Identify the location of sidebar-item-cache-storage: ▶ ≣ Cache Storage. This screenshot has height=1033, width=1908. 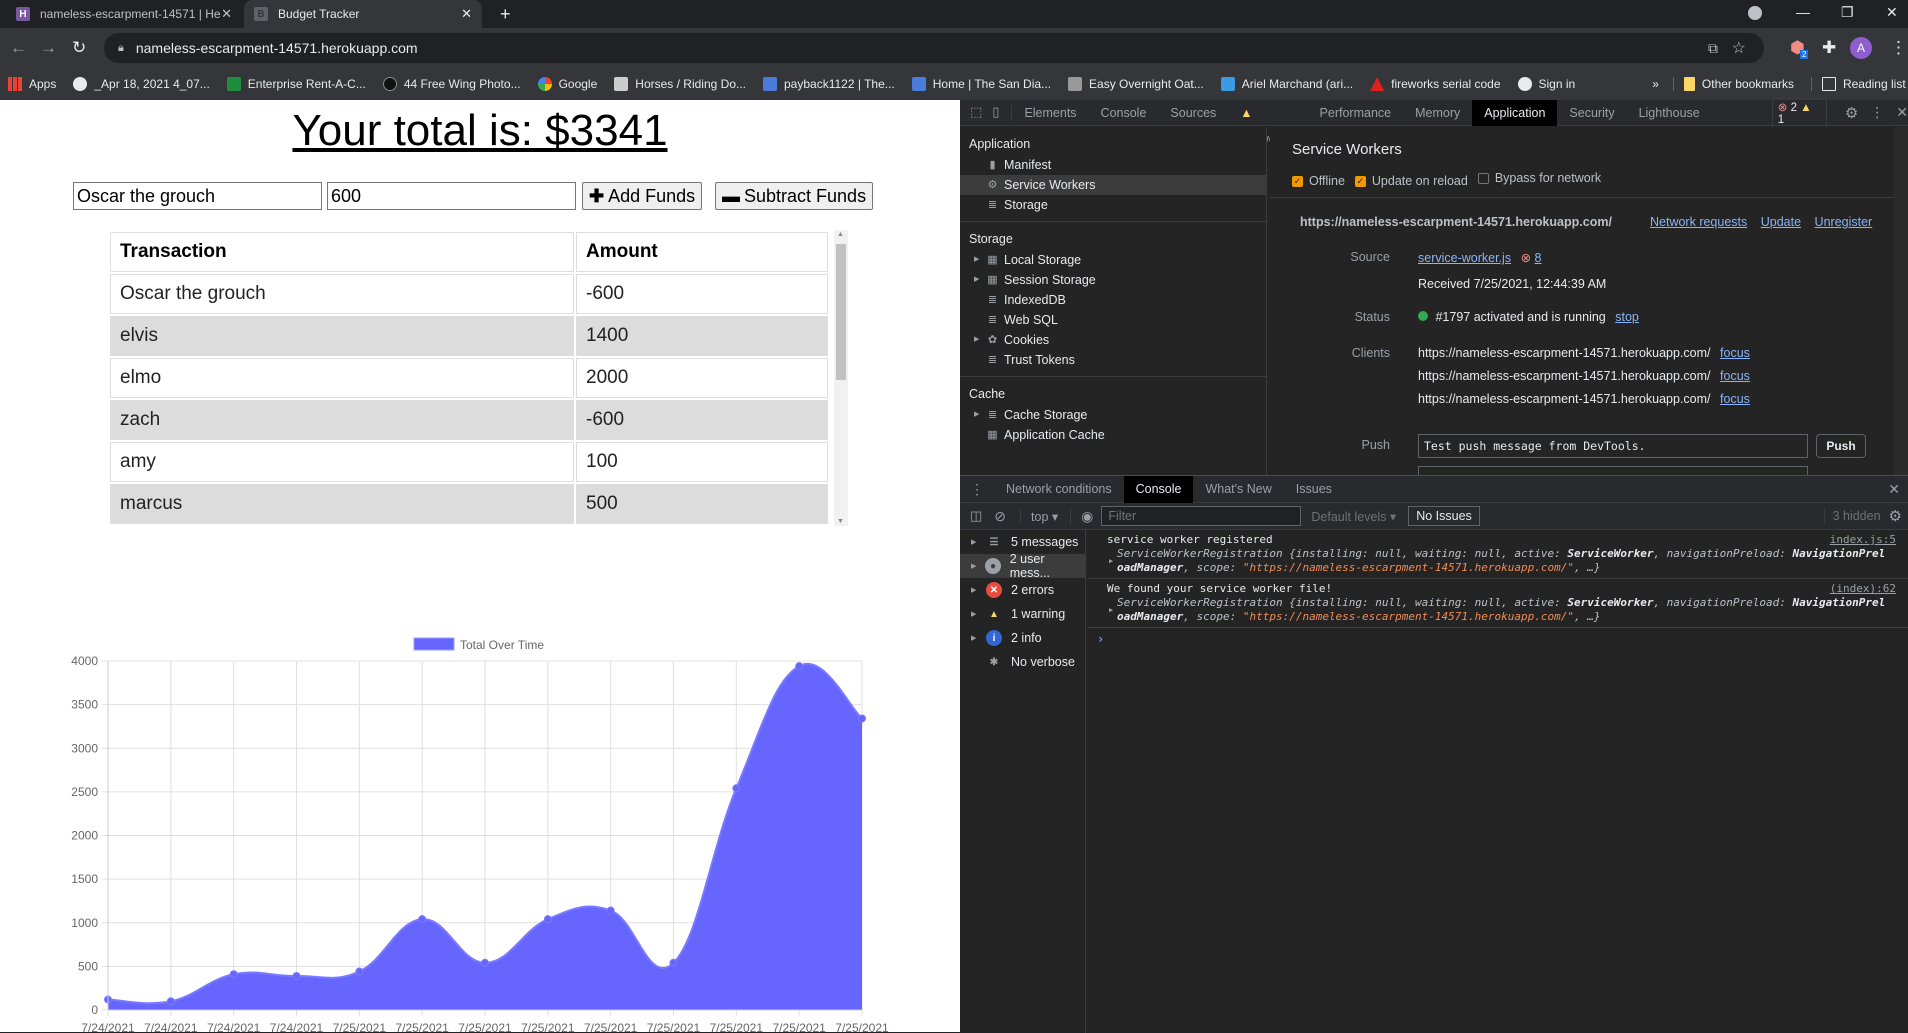
(1113, 415).